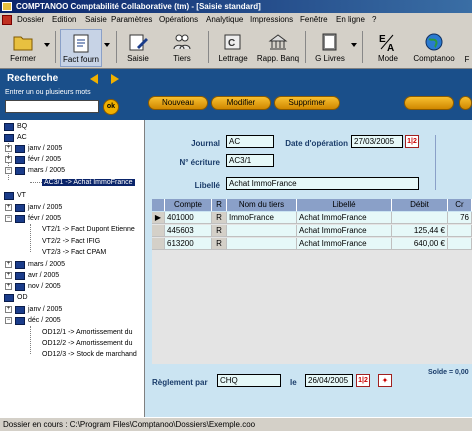 This screenshot has height=431, width=472. What do you see at coordinates (16, 297) in the screenshot?
I see `tree-node-od: OD` at bounding box center [16, 297].